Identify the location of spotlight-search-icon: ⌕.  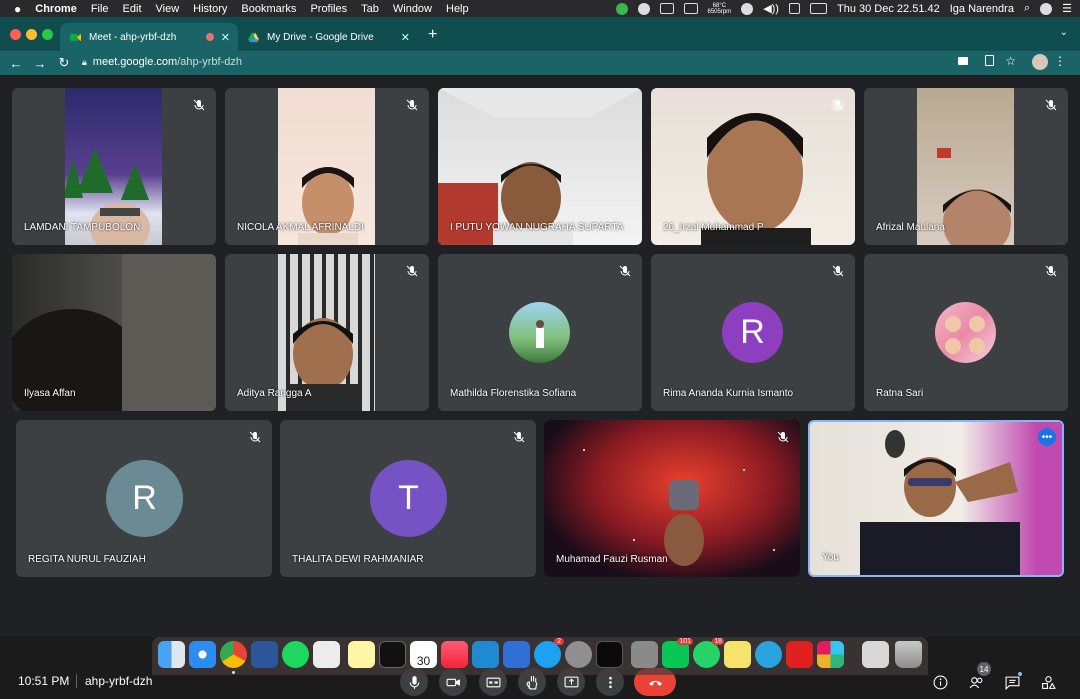
(1027, 8).